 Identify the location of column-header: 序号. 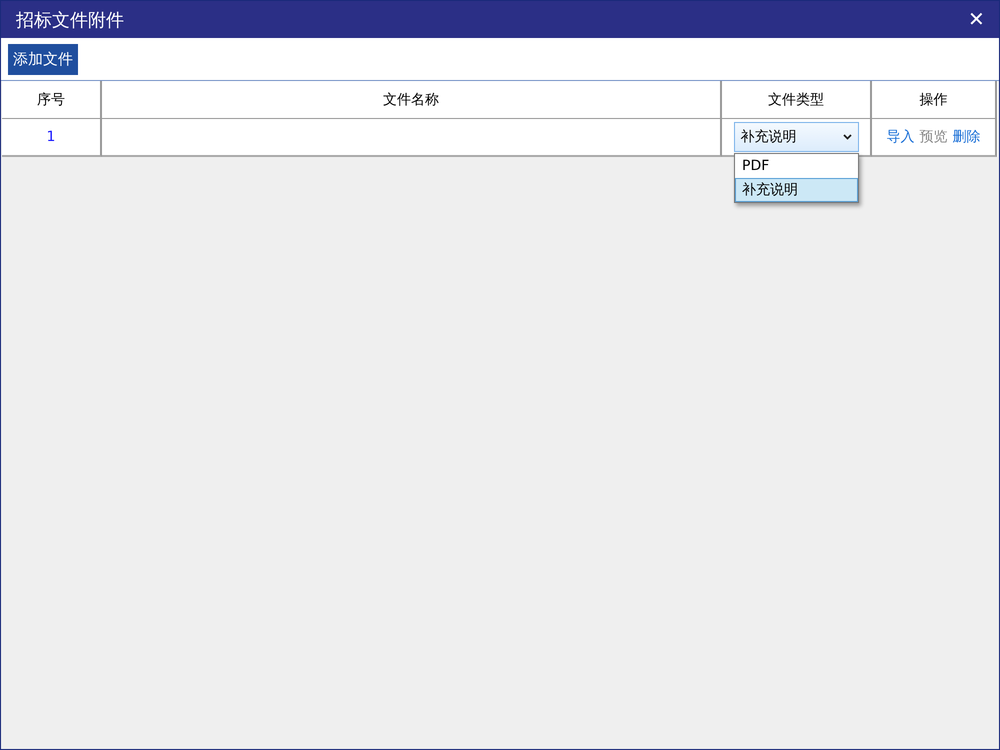
(52, 100).